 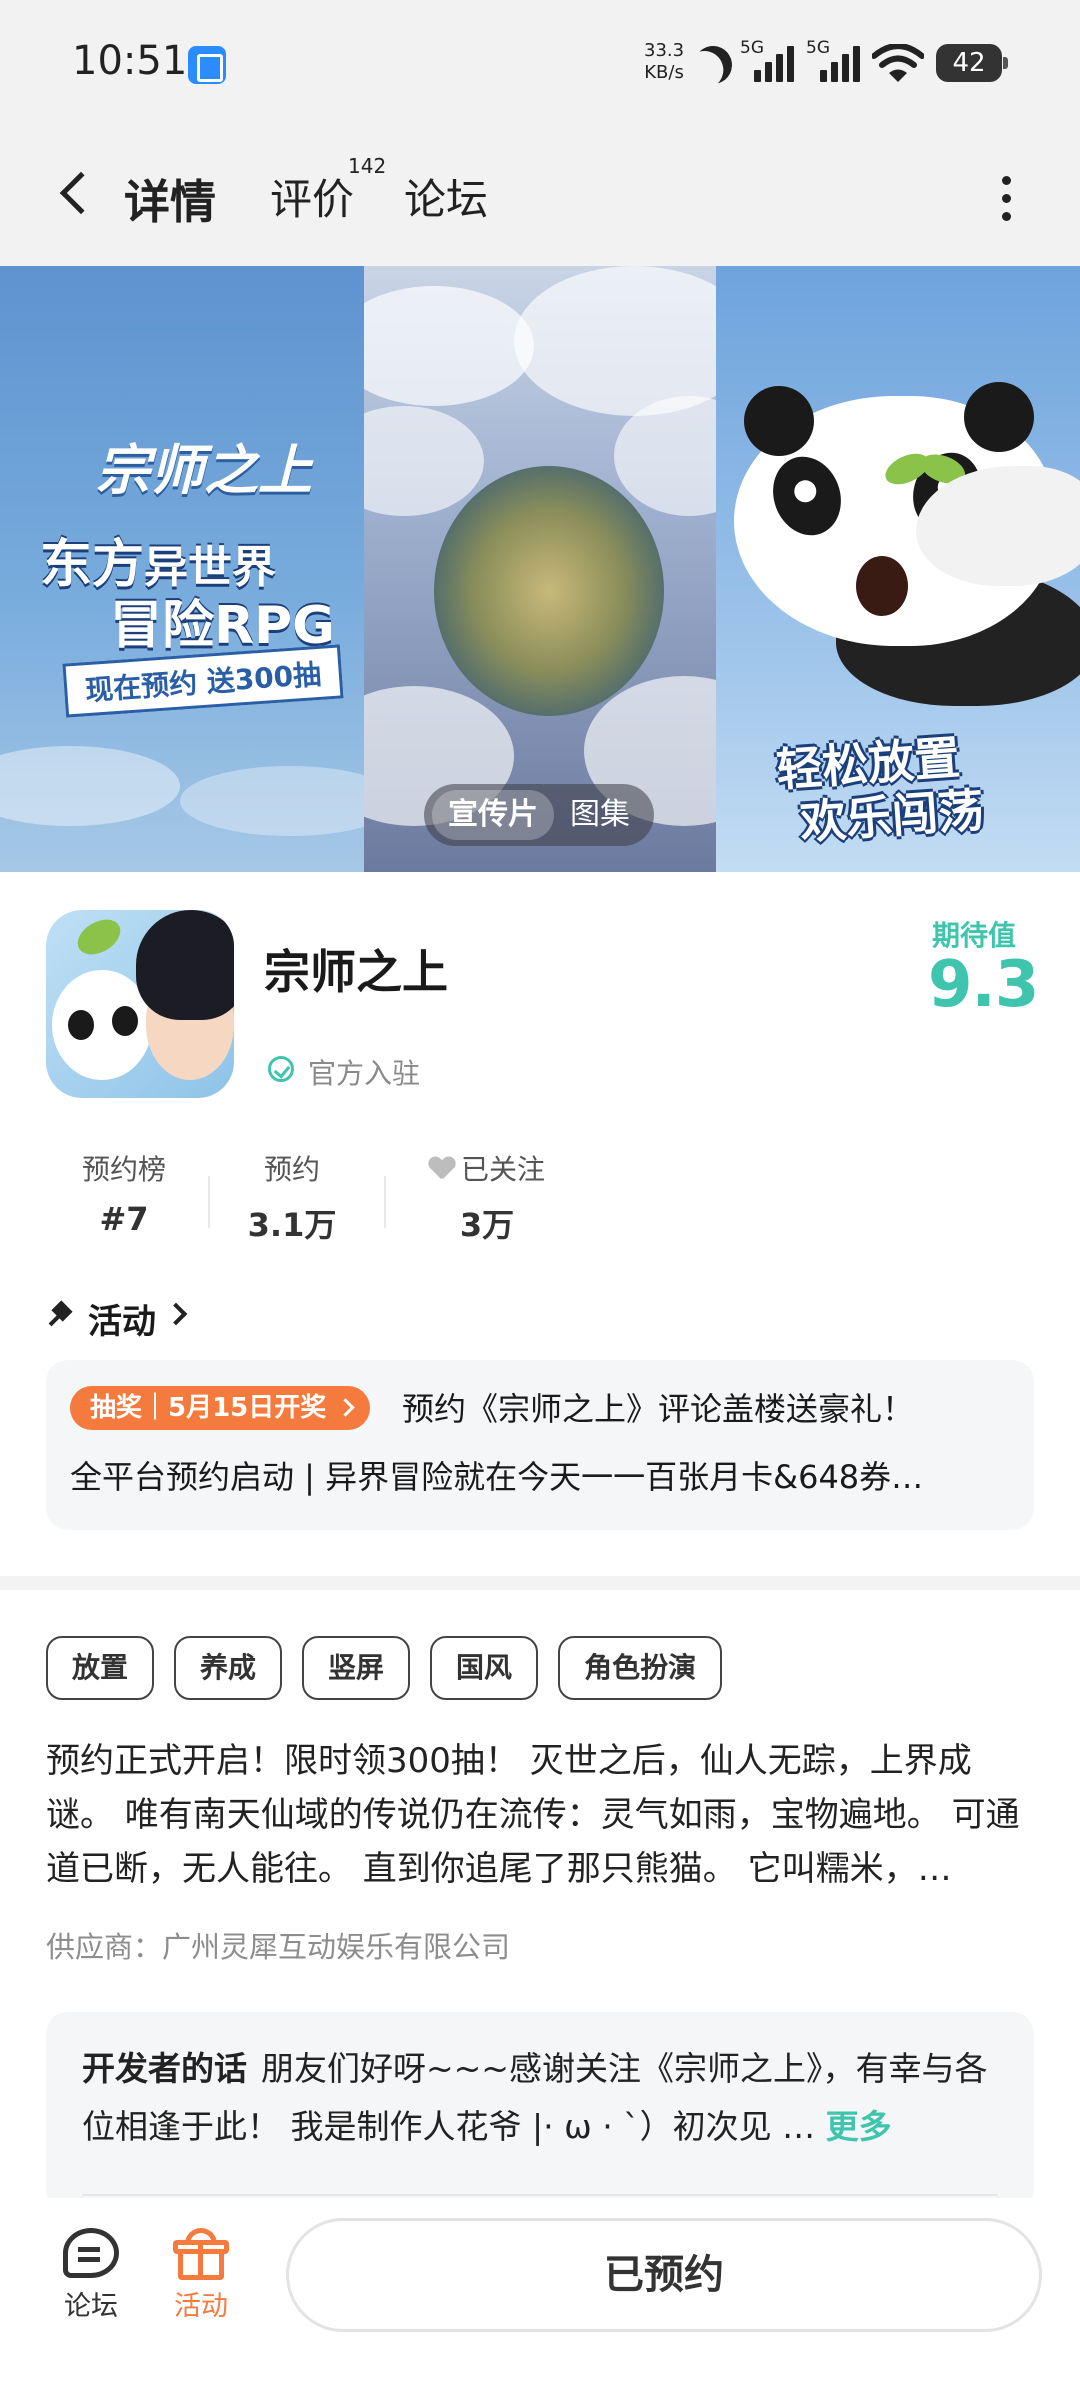 What do you see at coordinates (364, 1073) in the screenshot?
I see `verified-label: 官方入驻` at bounding box center [364, 1073].